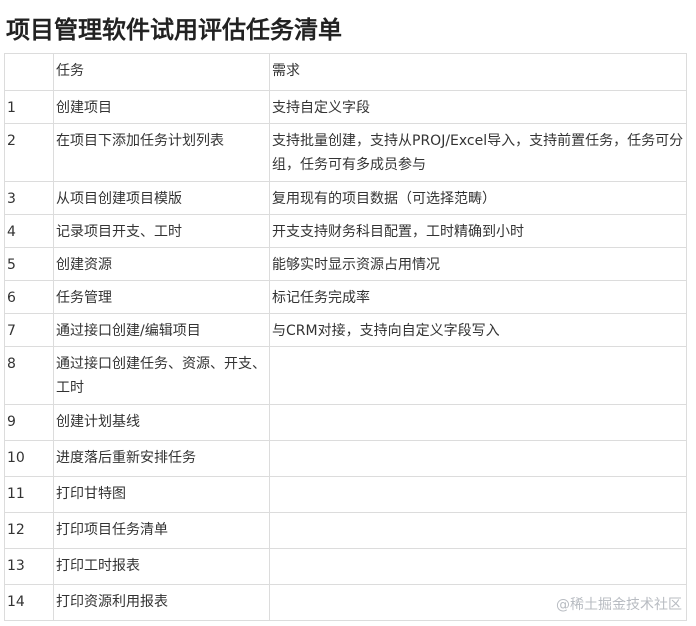  What do you see at coordinates (161, 494) in the screenshot?
I see `row-task: 打印甘特图` at bounding box center [161, 494].